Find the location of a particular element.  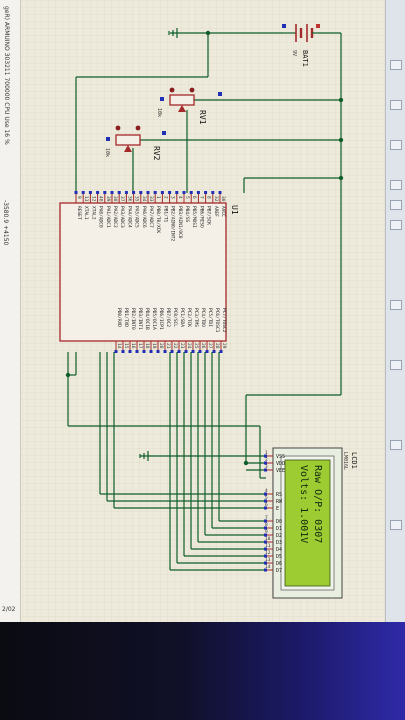

pin-name: PA0/ADC0 is located at coordinates (101, 217).